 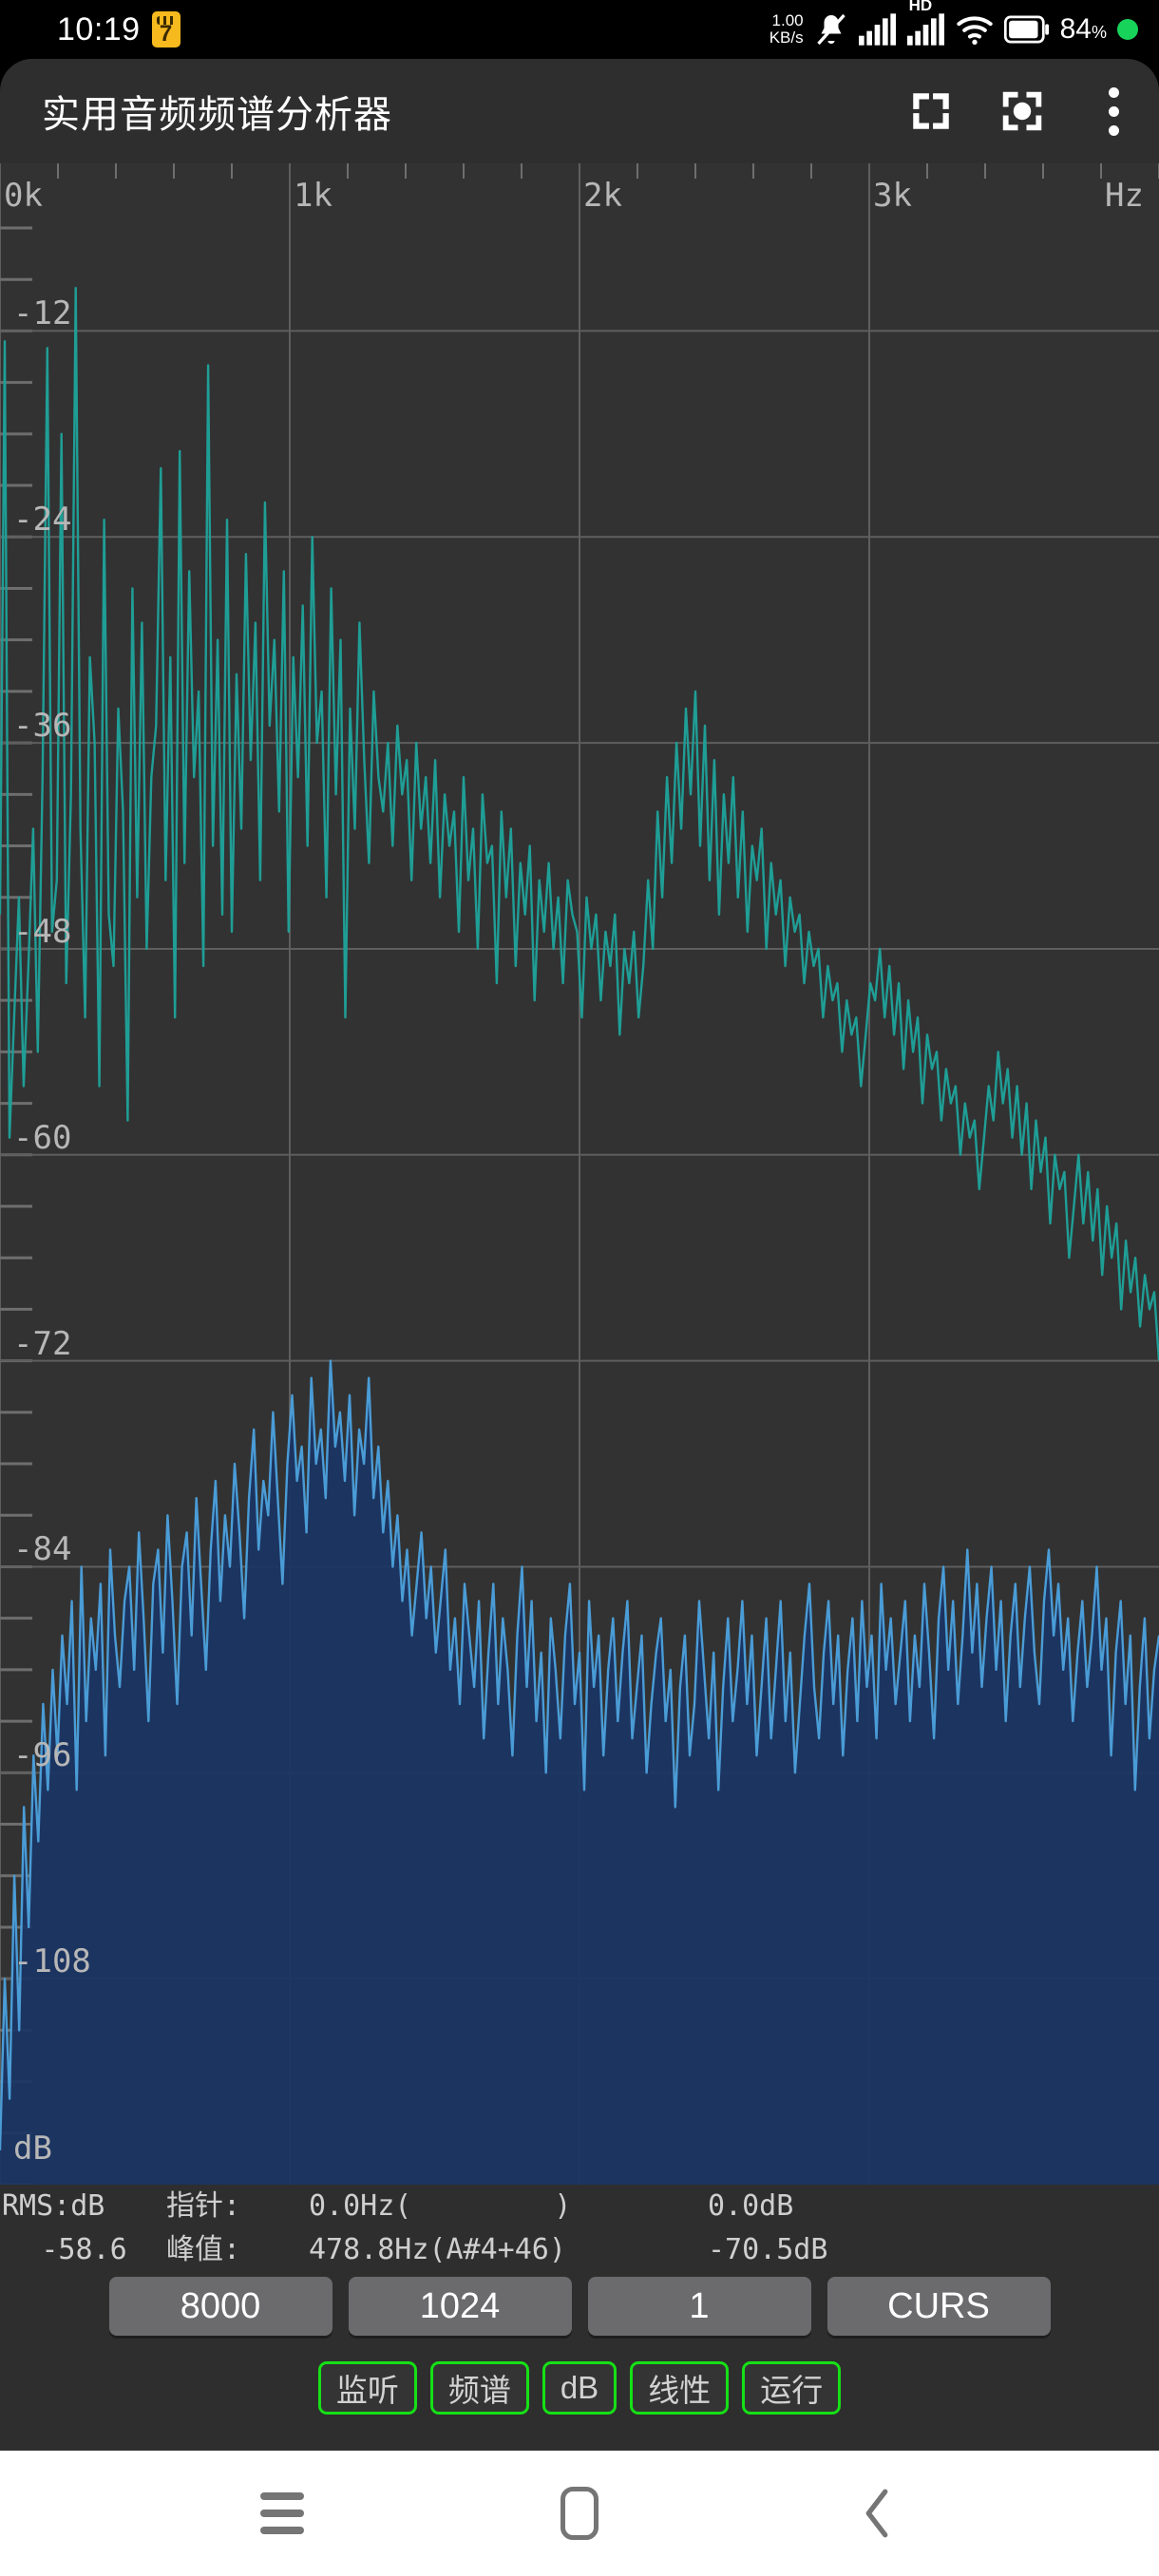 I want to click on fft-size-button: 1024, so click(x=460, y=2306).